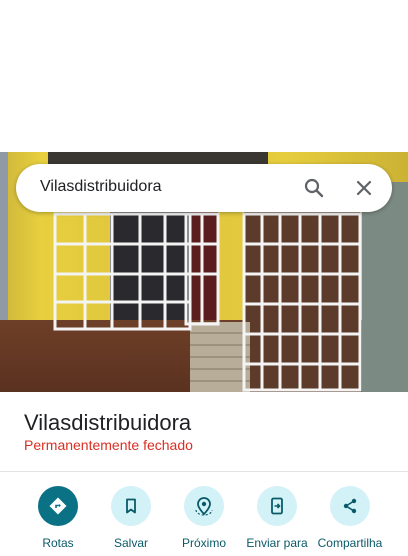 The image size is (408, 556). Describe the element at coordinates (204, 188) in the screenshot. I see `search-bar: Vilasdistribuidora` at that location.